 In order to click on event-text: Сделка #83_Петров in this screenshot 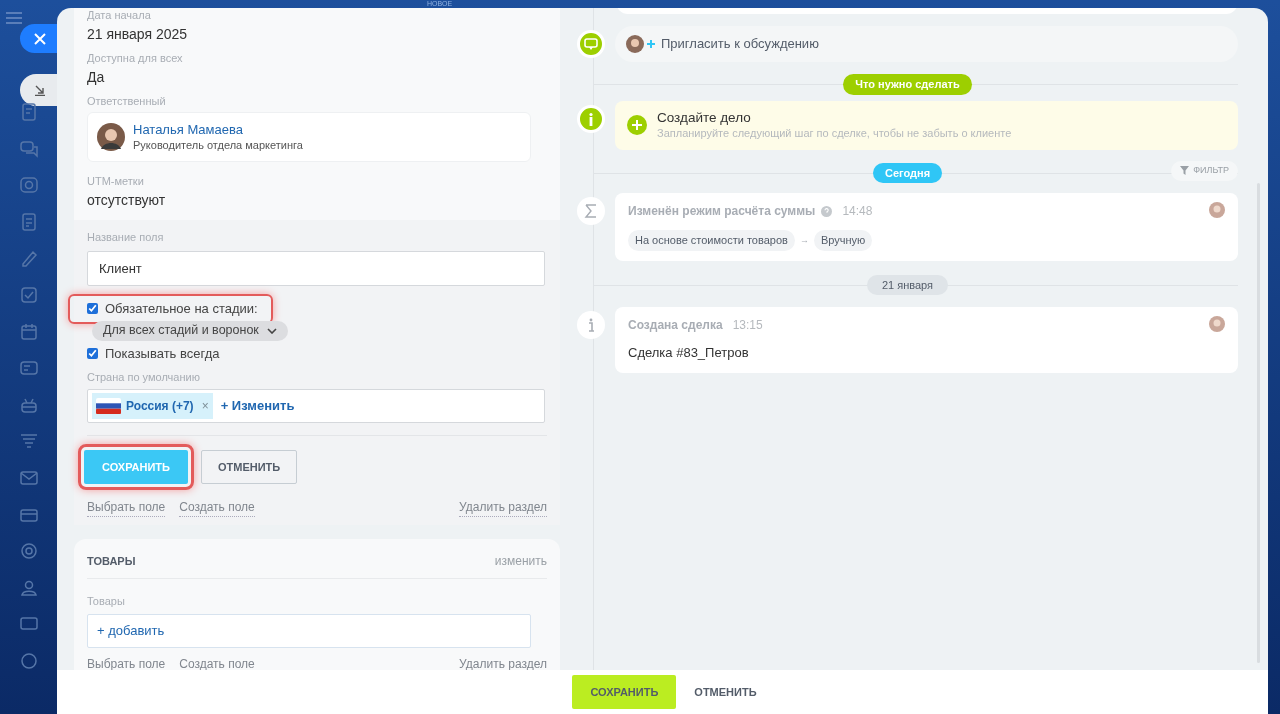, I will do `click(689, 353)`.